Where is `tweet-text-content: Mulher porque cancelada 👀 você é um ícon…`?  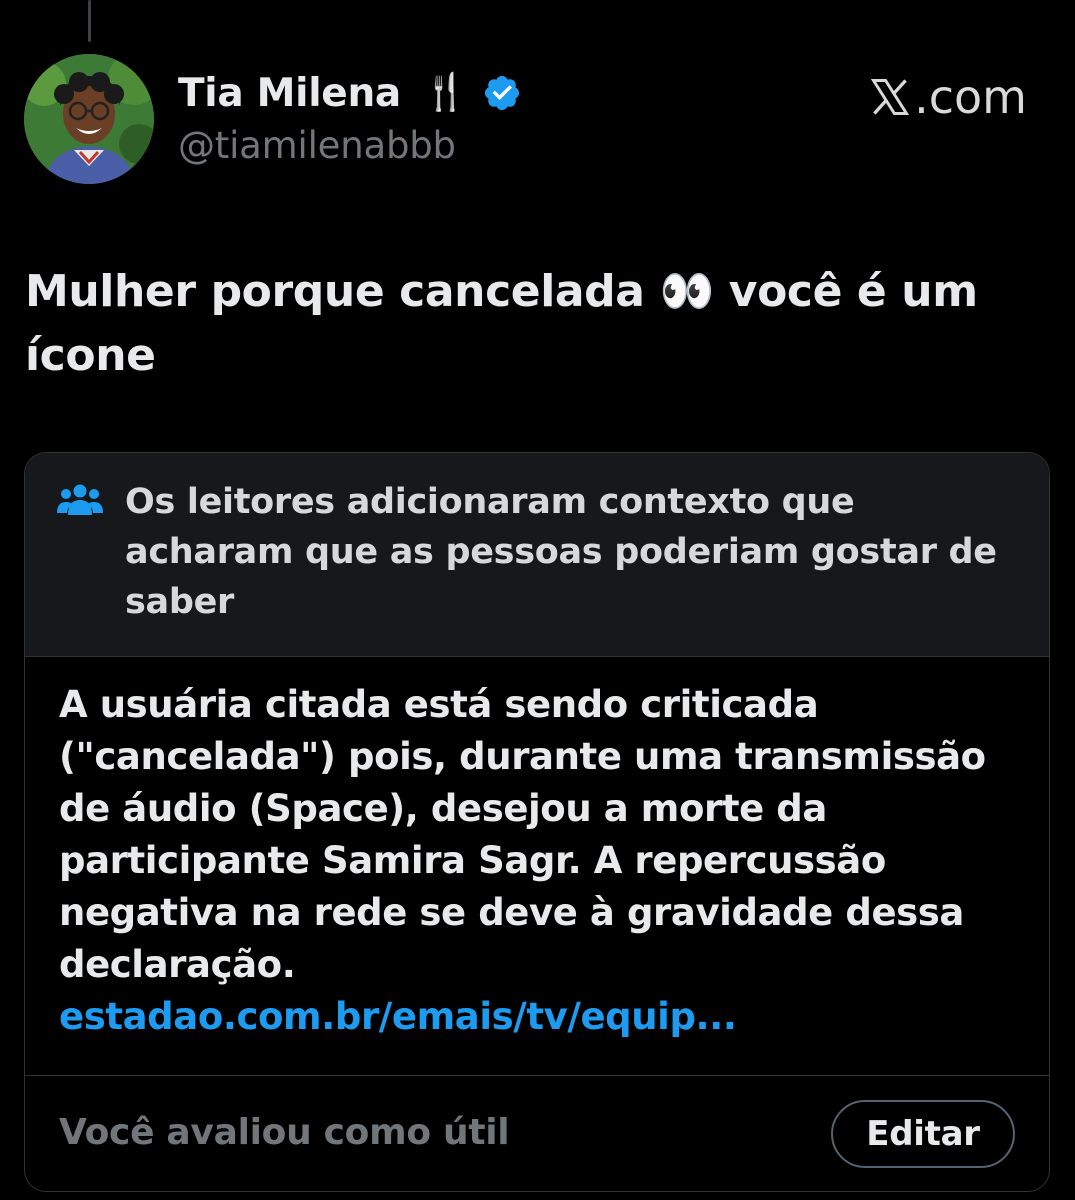 tweet-text-content: Mulher porque cancelada 👀 você é um ícon… is located at coordinates (501, 323).